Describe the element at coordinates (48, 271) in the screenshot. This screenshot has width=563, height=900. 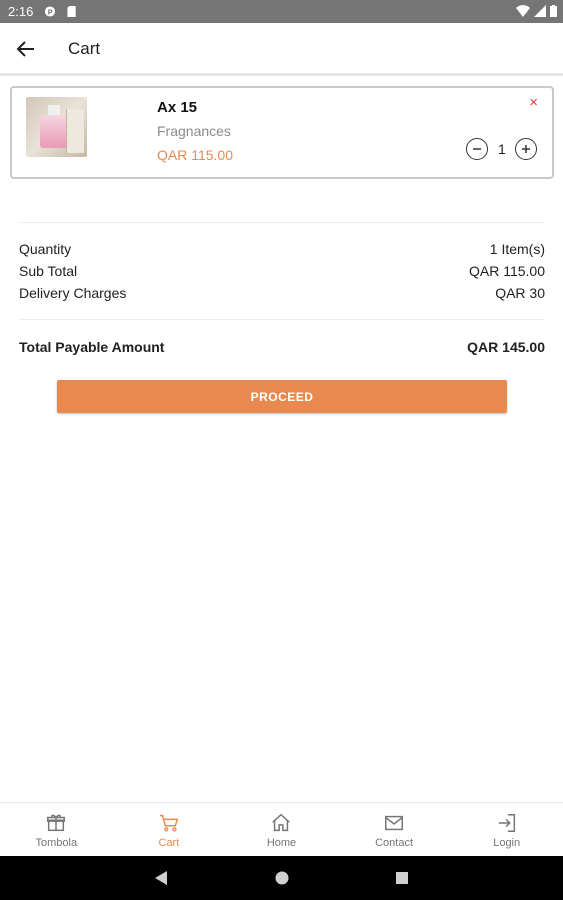
I see `subtotal-label: Sub Total` at that location.